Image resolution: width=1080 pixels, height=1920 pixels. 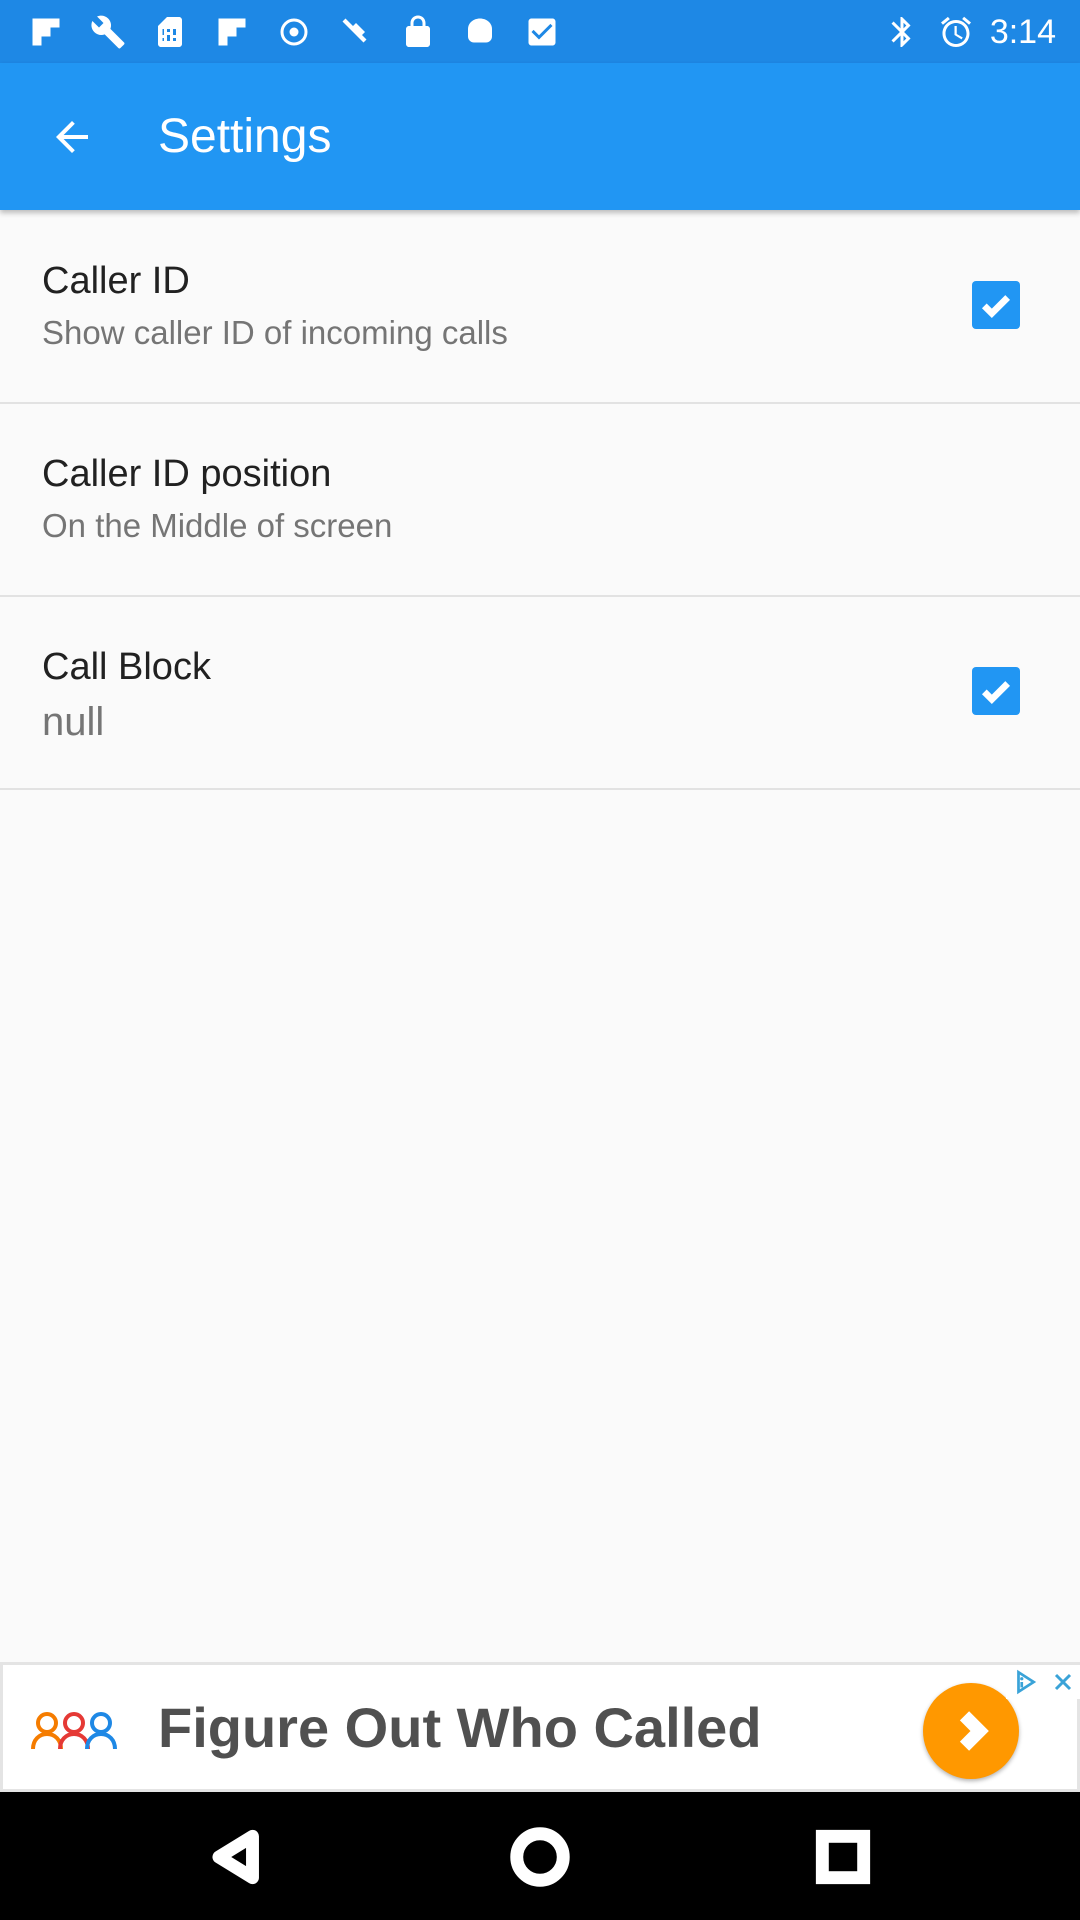 I want to click on arrow-back-icon, so click(x=72, y=137).